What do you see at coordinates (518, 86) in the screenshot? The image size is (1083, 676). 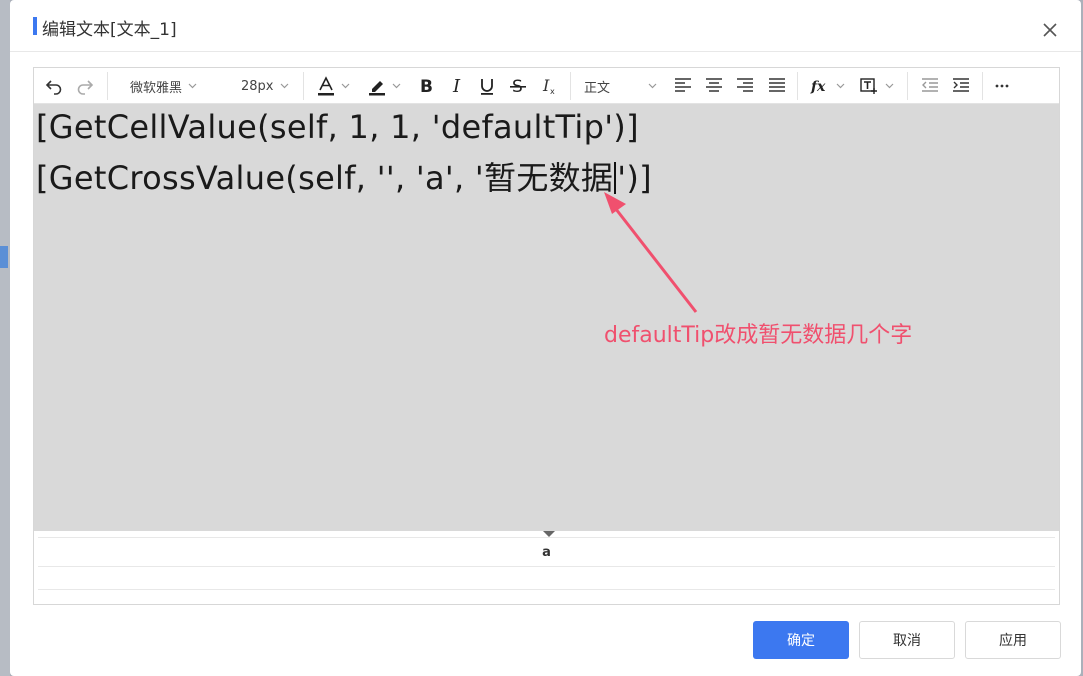 I see `strikethrough-icon: S` at bounding box center [518, 86].